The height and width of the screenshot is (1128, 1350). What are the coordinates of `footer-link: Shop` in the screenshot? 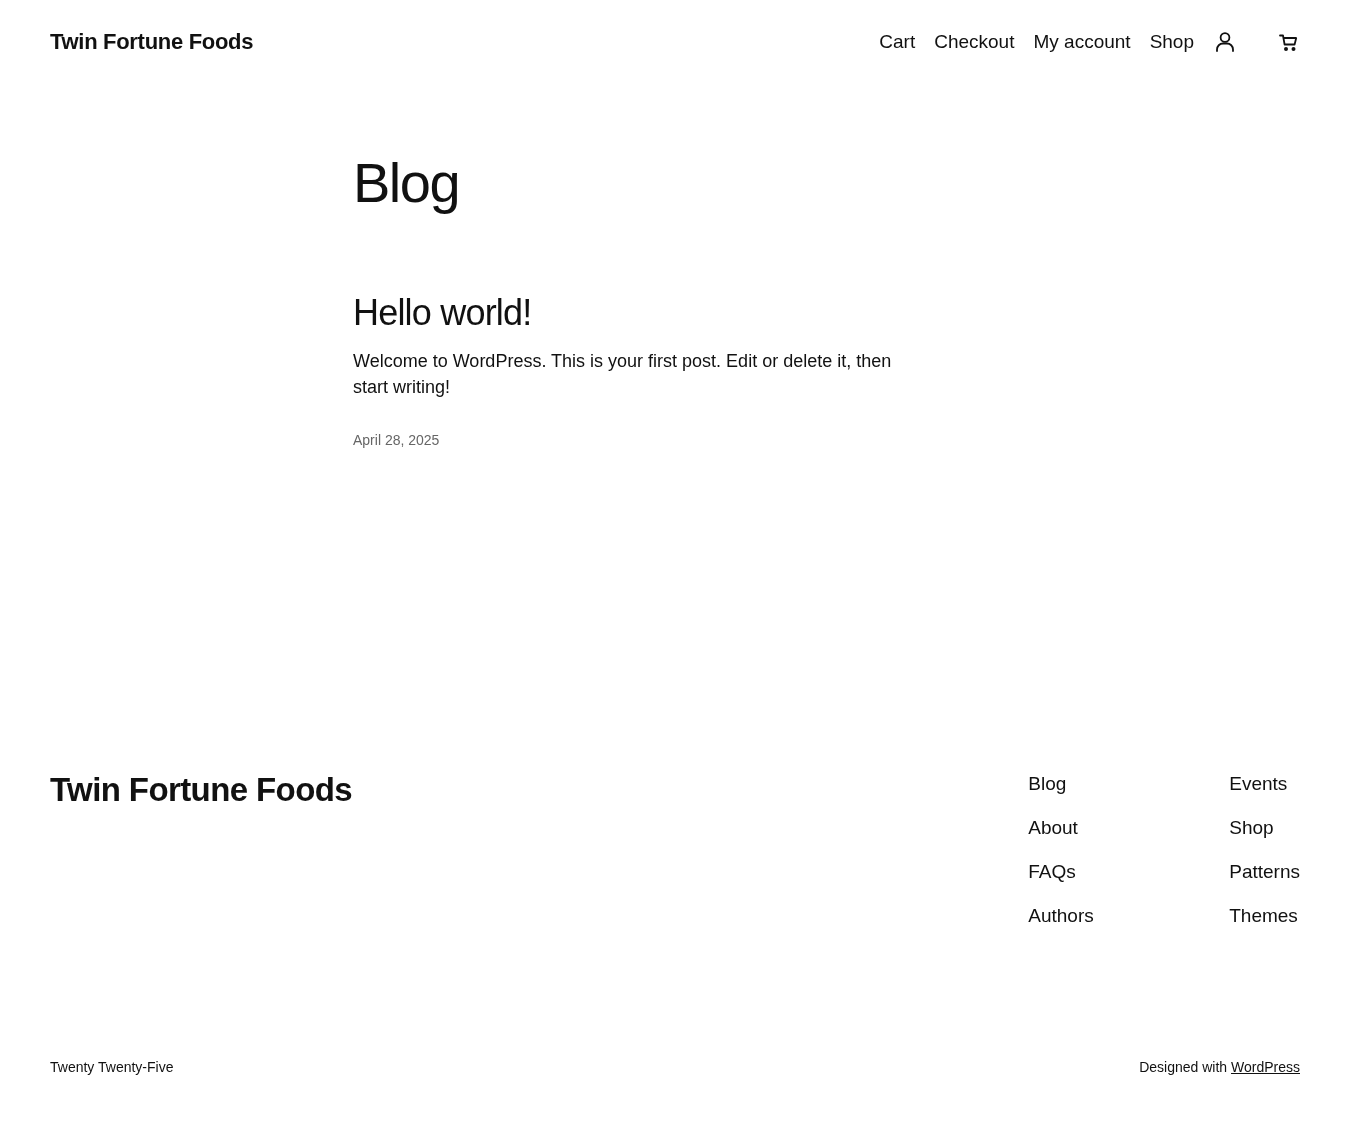 It's located at (1251, 828).